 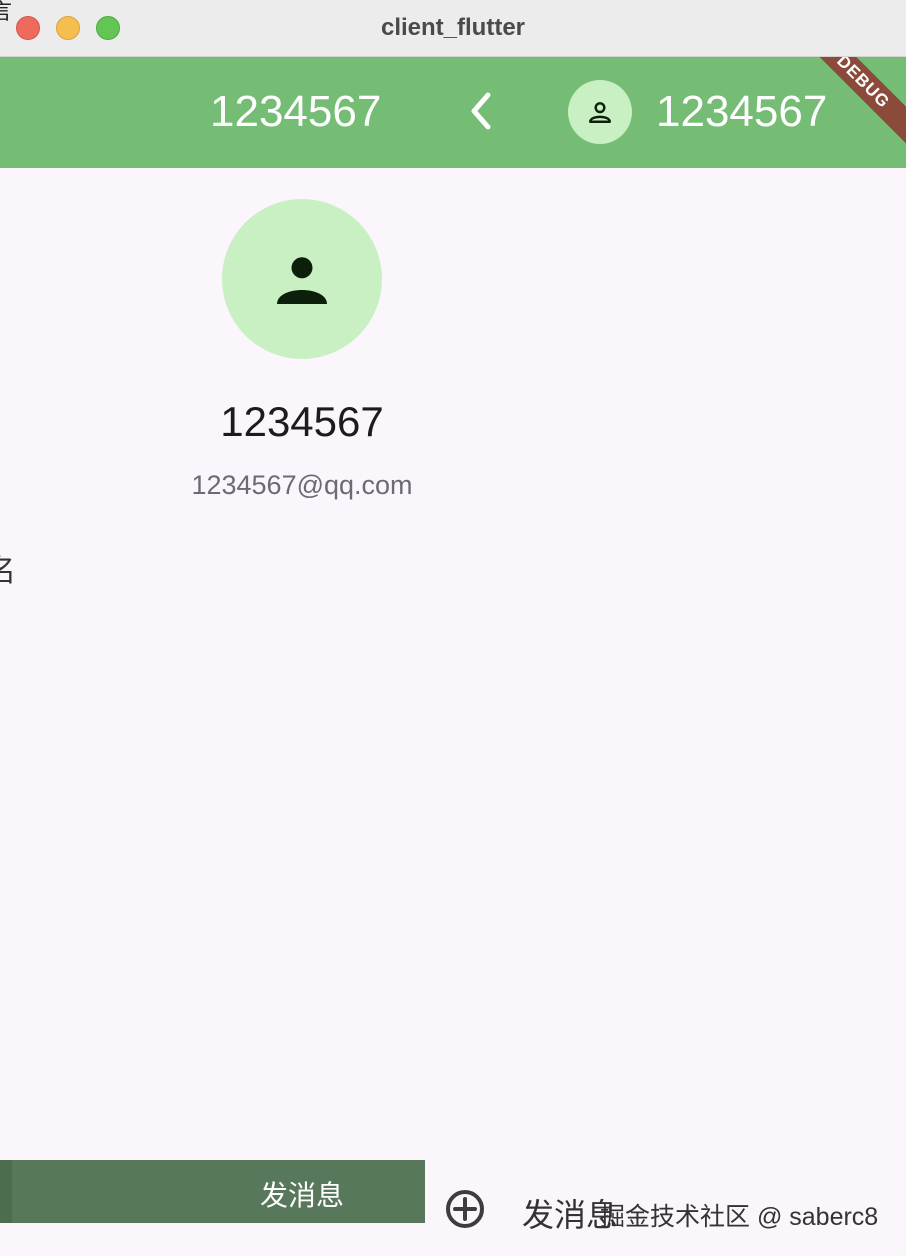 I want to click on window-title-bar: client_flutter, so click(x=453, y=28).